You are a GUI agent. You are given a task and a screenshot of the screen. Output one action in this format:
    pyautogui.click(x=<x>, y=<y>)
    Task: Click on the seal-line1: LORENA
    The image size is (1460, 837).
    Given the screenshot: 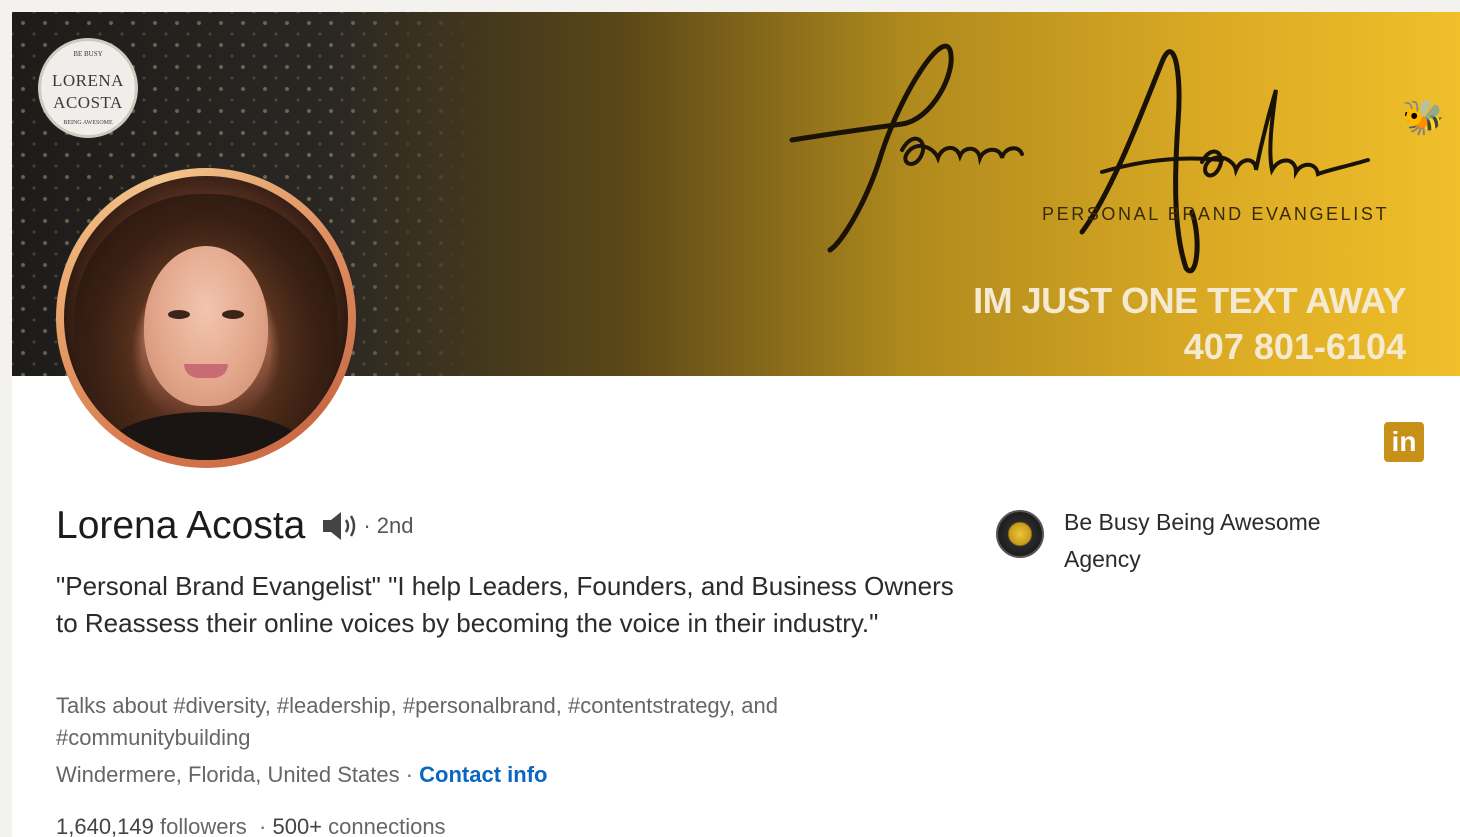 What is the action you would take?
    pyautogui.click(x=88, y=80)
    